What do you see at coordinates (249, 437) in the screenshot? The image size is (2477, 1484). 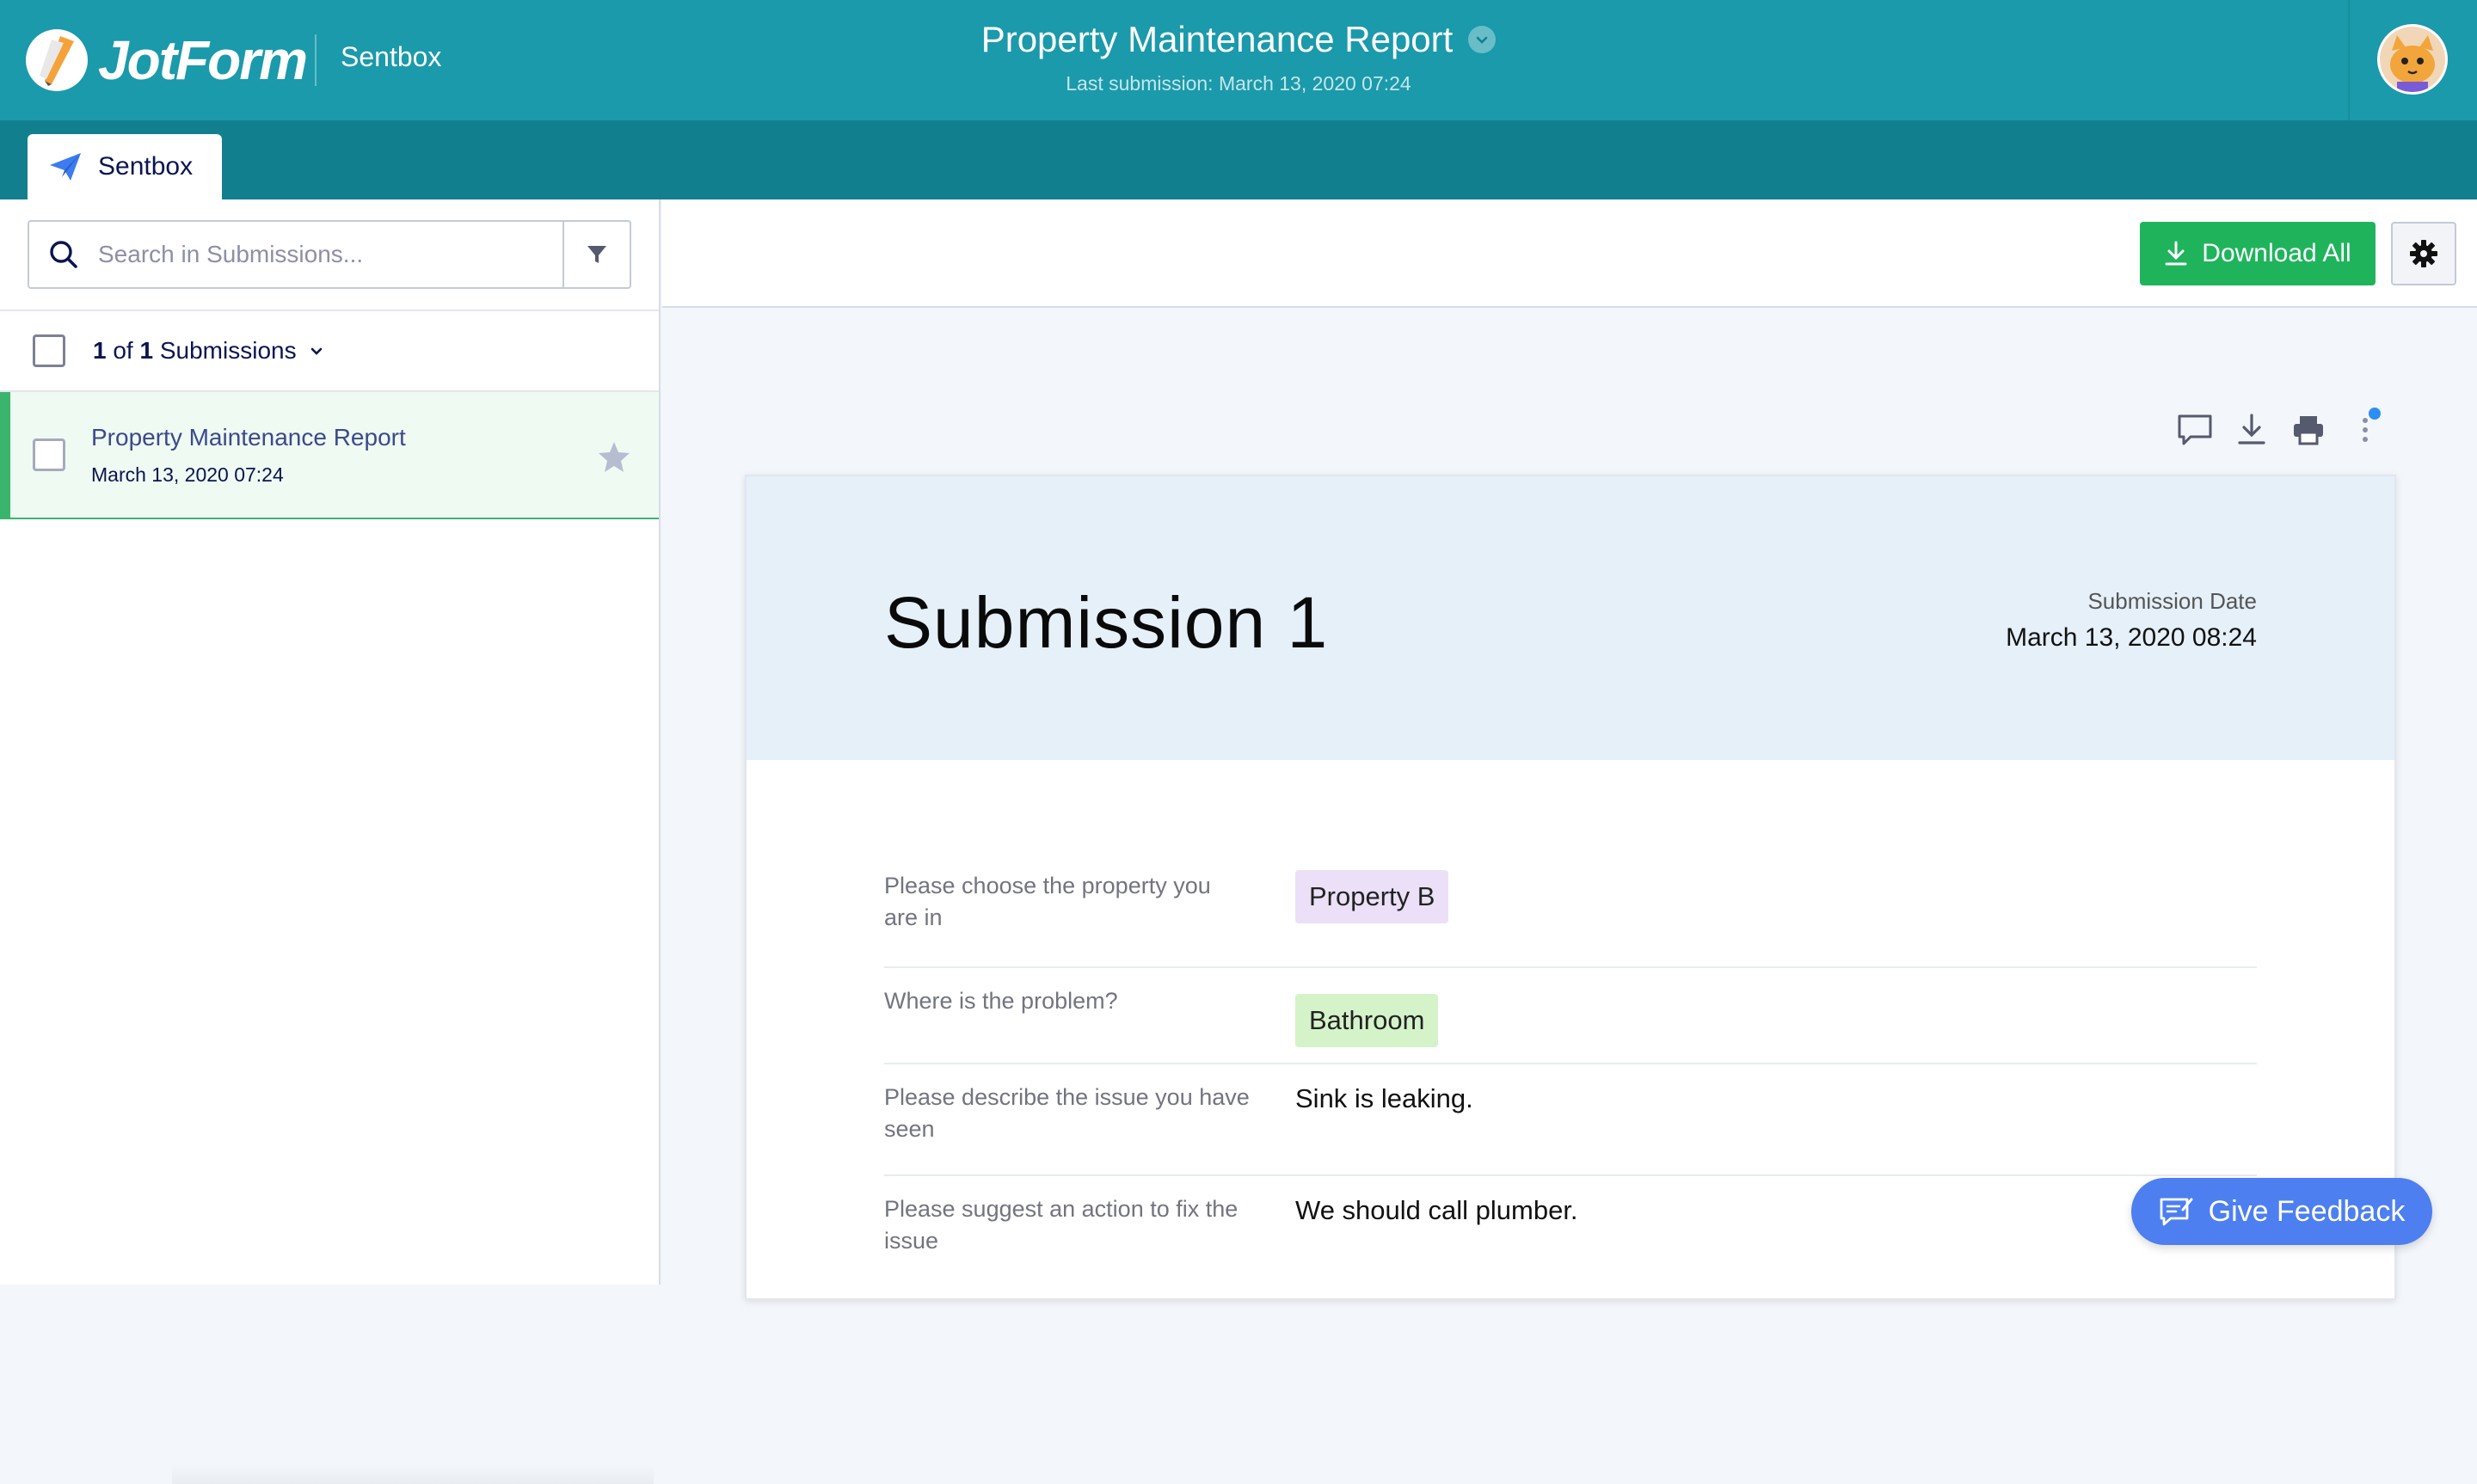 I see `submission-item-title: Property Maintenance Report` at bounding box center [249, 437].